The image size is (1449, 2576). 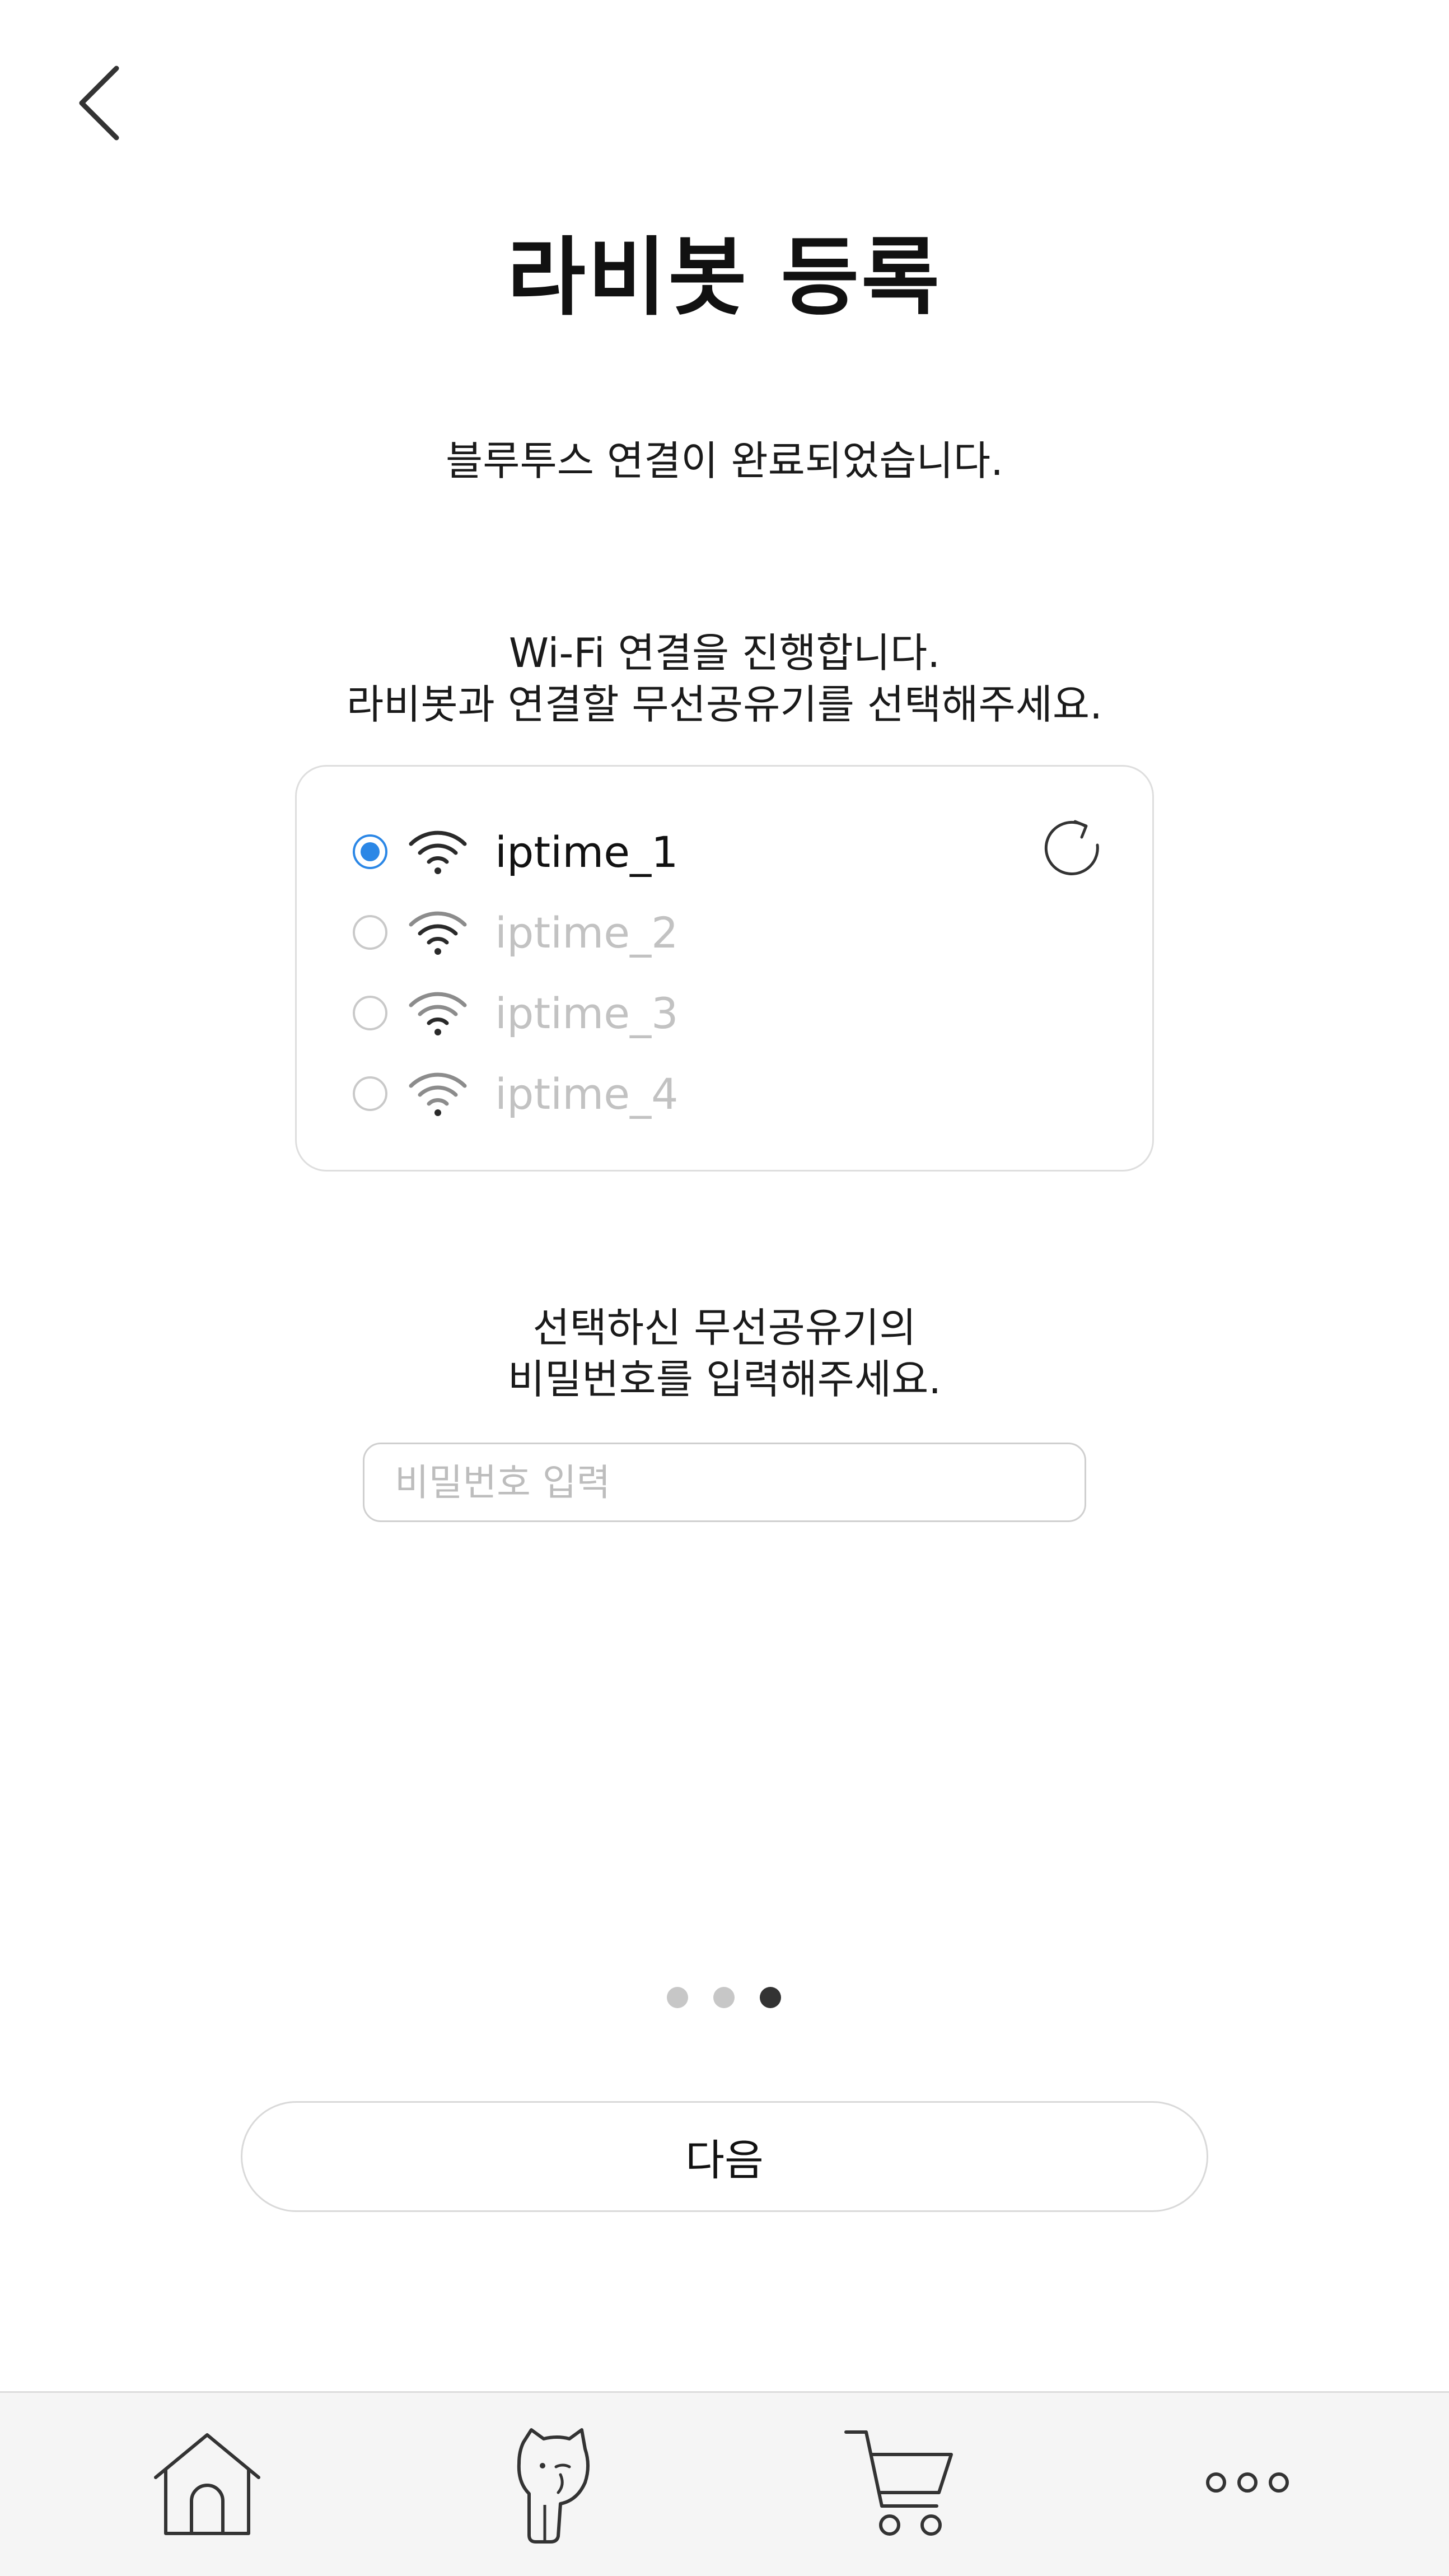 I want to click on more-icon, so click(x=1248, y=2483).